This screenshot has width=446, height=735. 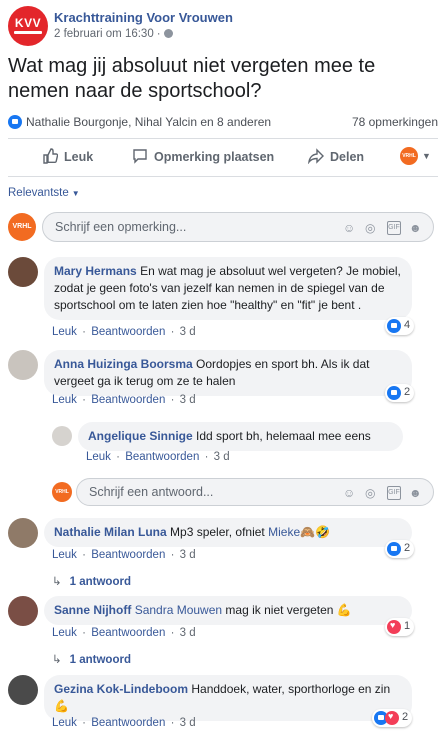 I want to click on comment-button-label: Opmerking plaatsen, so click(x=214, y=157).